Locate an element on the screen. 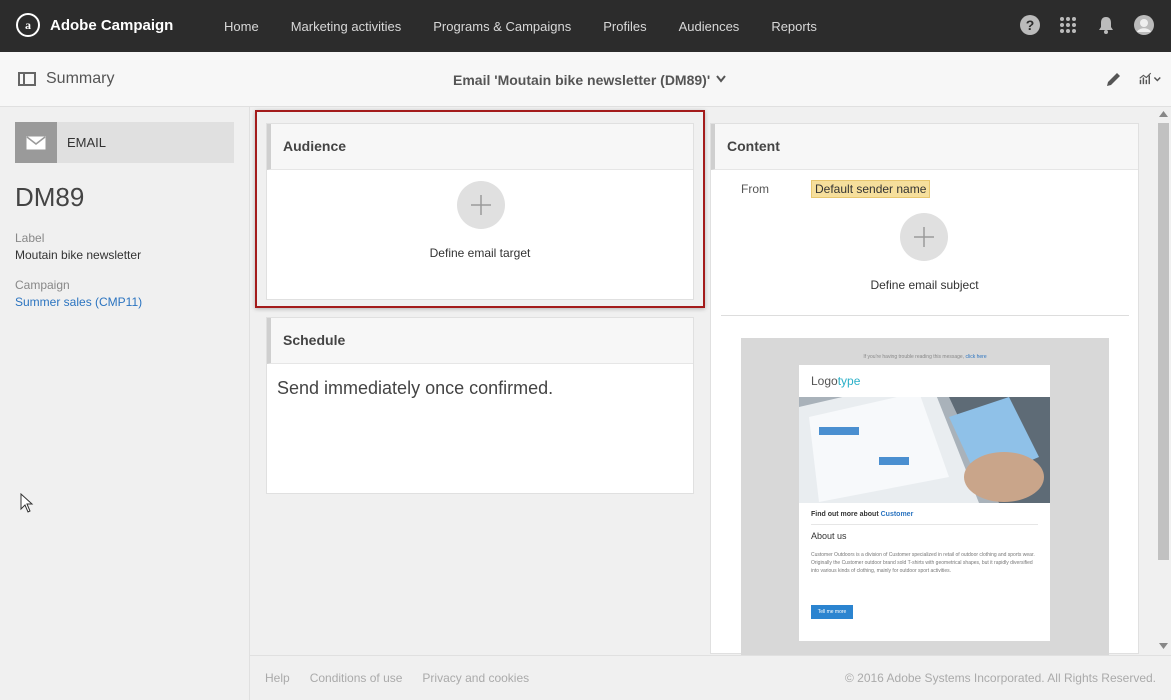 The width and height of the screenshot is (1171, 700). summary-label: Summary is located at coordinates (80, 78).